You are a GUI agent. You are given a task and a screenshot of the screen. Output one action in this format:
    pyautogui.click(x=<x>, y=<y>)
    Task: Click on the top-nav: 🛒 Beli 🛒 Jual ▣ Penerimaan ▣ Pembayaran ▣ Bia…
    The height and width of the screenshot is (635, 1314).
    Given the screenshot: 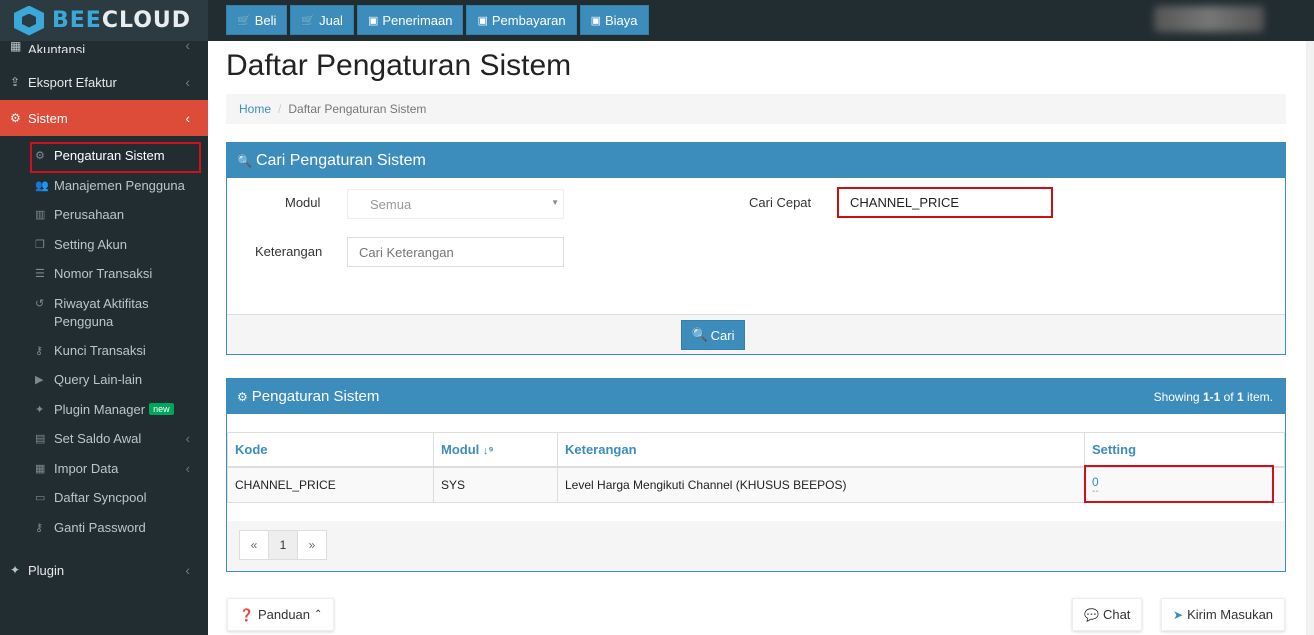 What is the action you would take?
    pyautogui.click(x=437, y=20)
    